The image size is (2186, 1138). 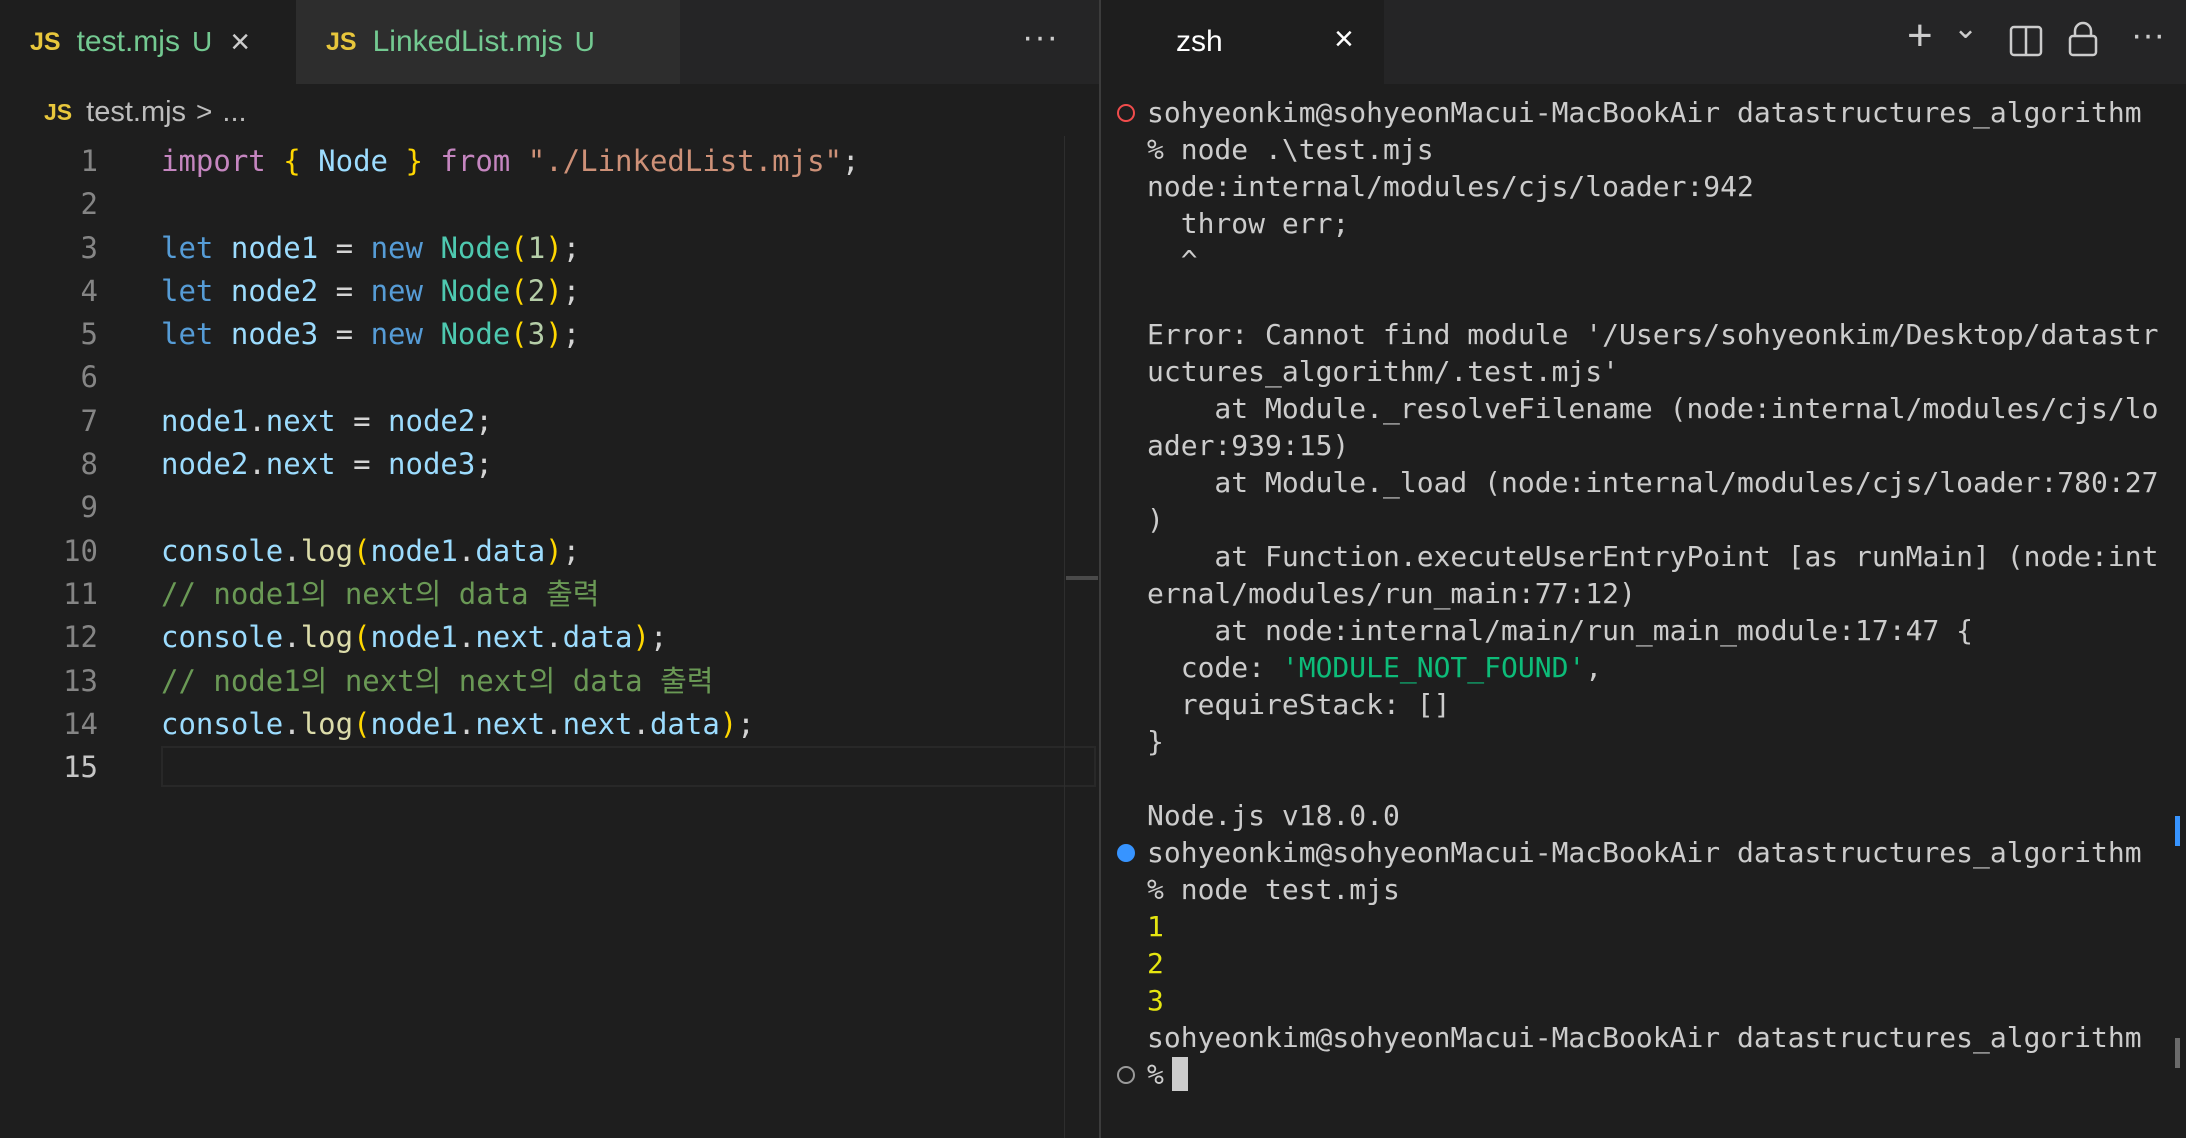 What do you see at coordinates (2177, 831) in the screenshot?
I see `scrollbar-mark` at bounding box center [2177, 831].